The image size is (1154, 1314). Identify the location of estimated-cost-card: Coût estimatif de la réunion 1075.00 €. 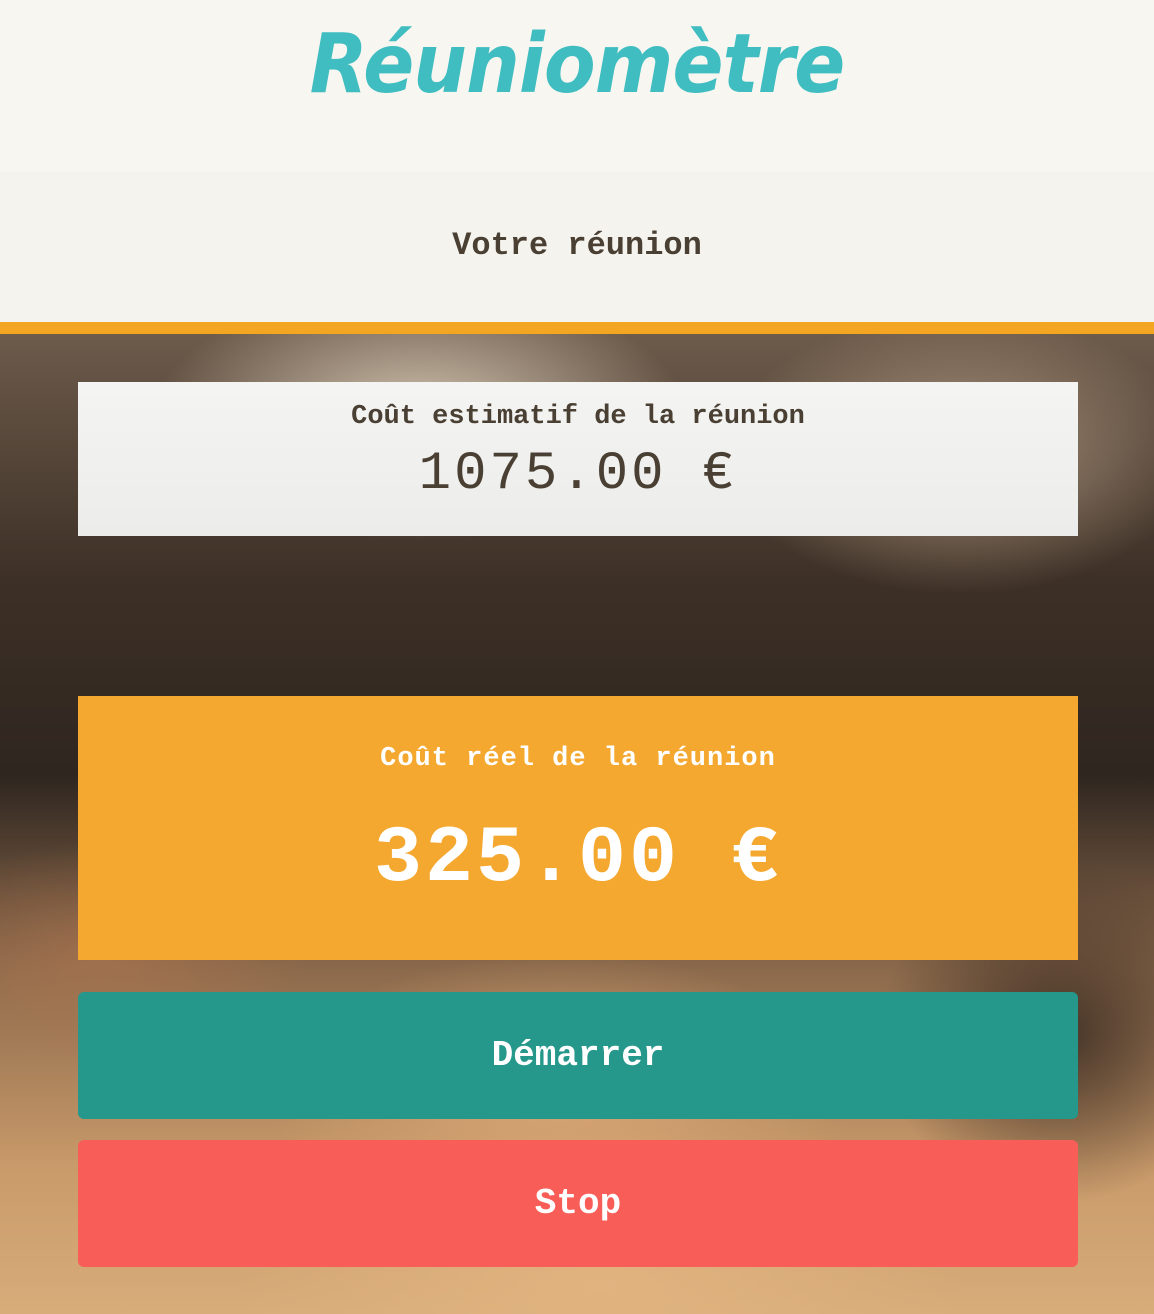
(578, 459).